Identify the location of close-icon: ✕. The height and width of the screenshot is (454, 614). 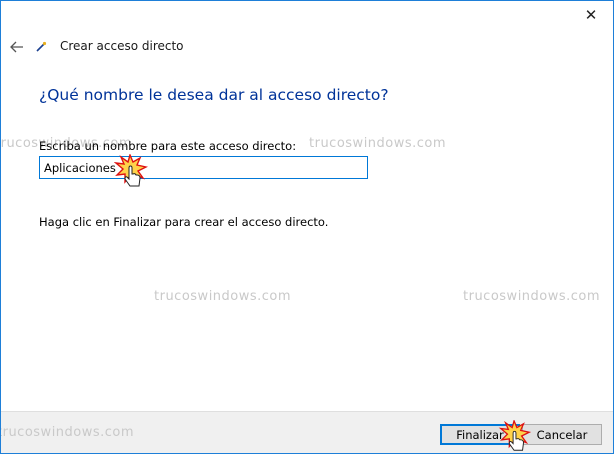
(591, 15).